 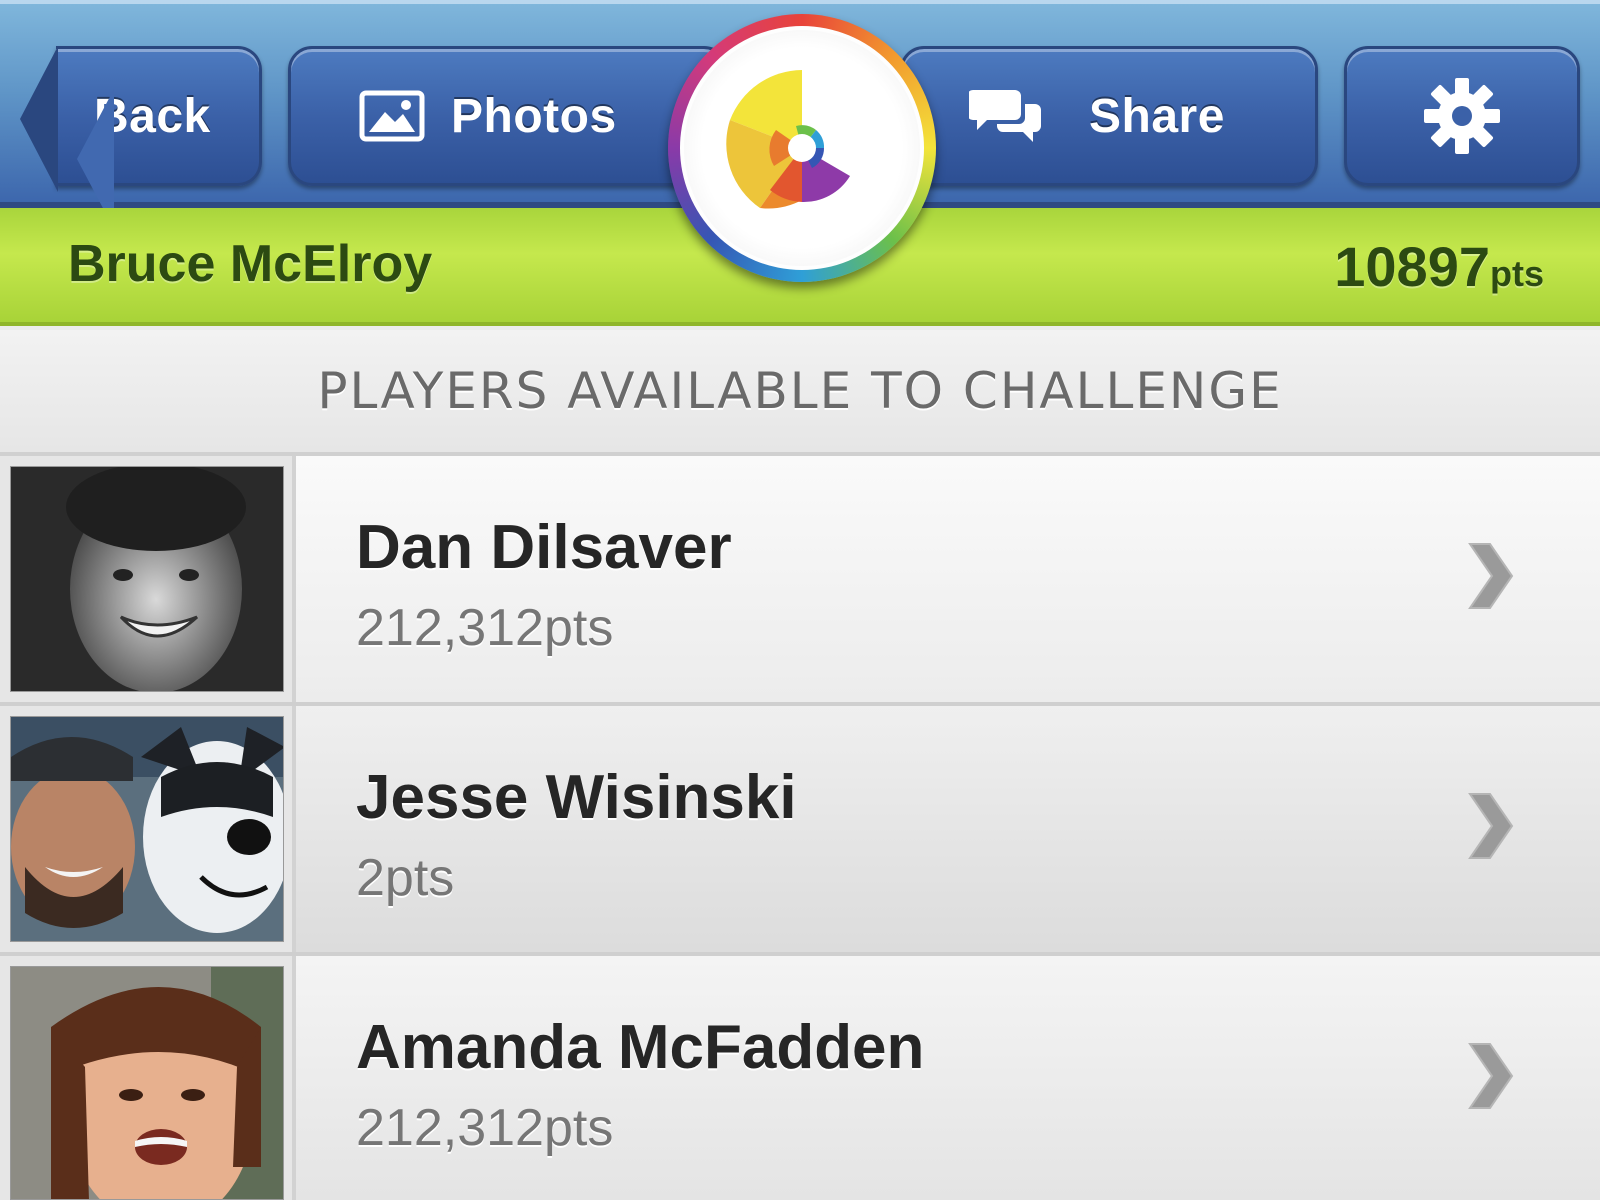 What do you see at coordinates (392, 116) in the screenshot?
I see `image-icon` at bounding box center [392, 116].